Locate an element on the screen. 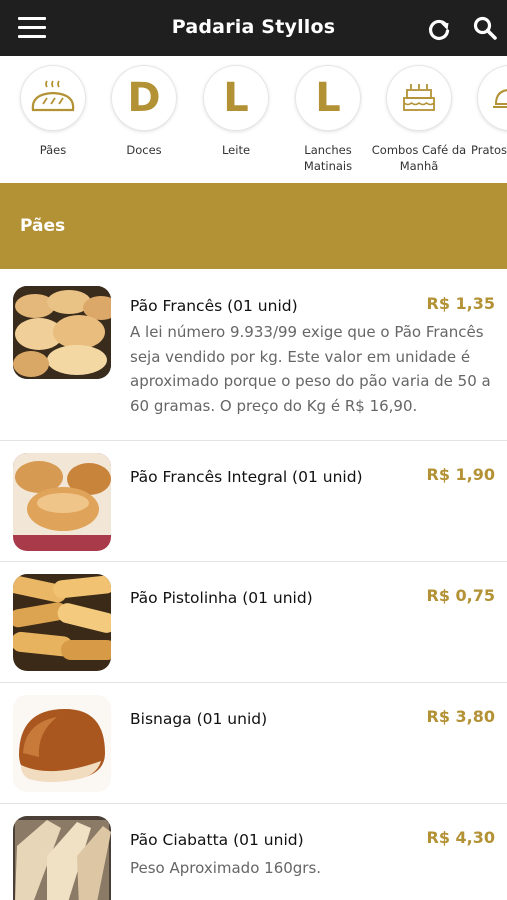 Image resolution: width=507 pixels, height=900 pixels. product-name: Pão Francês Integral (01 unid) is located at coordinates (246, 477).